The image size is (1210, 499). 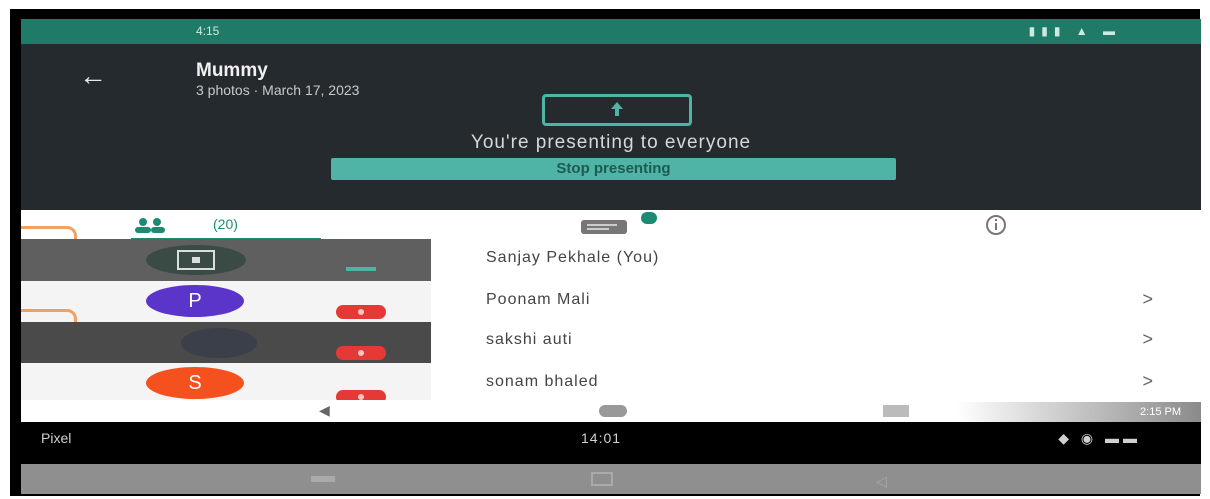 I want to click on avatar, so click(x=219, y=343).